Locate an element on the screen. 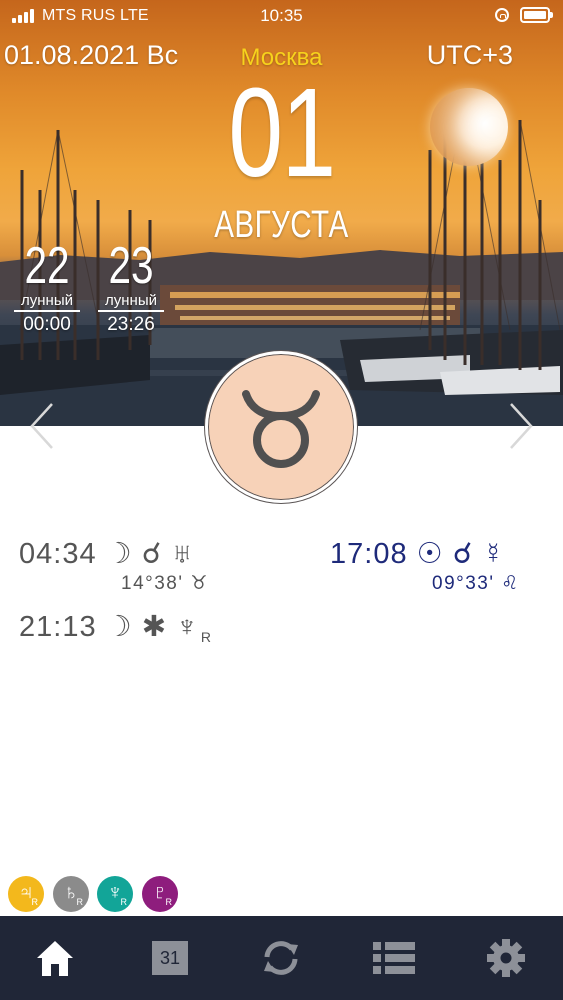  aspect-time: 04:34 is located at coordinates (58, 554).